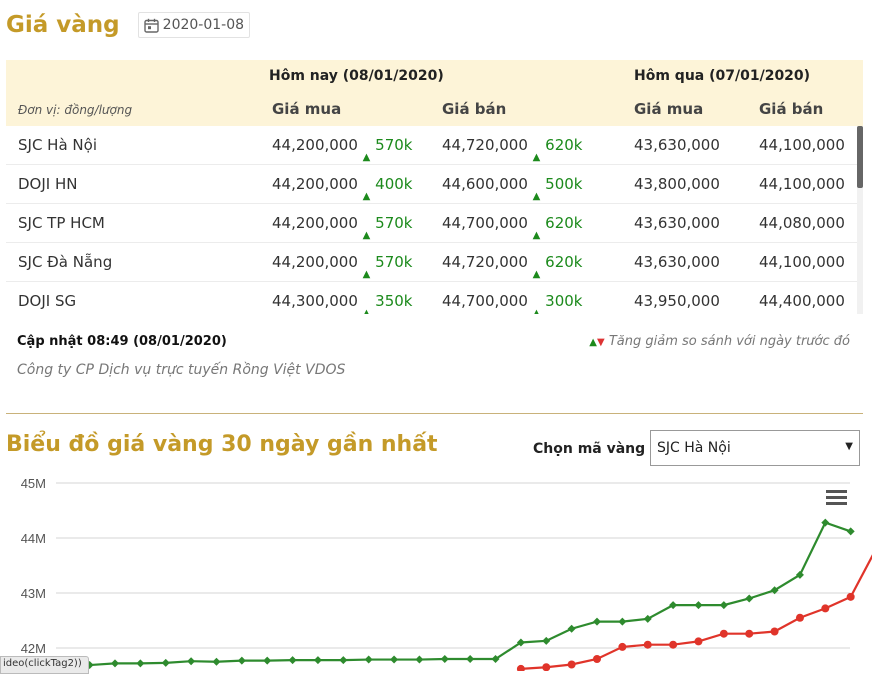 The height and width of the screenshot is (674, 872). What do you see at coordinates (860, 157) in the screenshot?
I see `table-scrollbar-thumb` at bounding box center [860, 157].